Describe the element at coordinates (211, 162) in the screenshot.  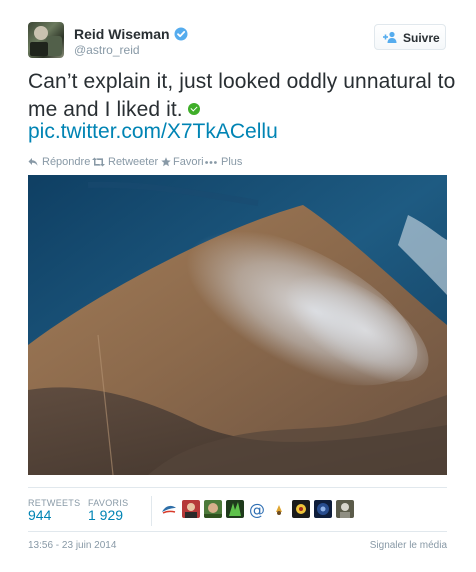
I see `more-dots-icon` at that location.